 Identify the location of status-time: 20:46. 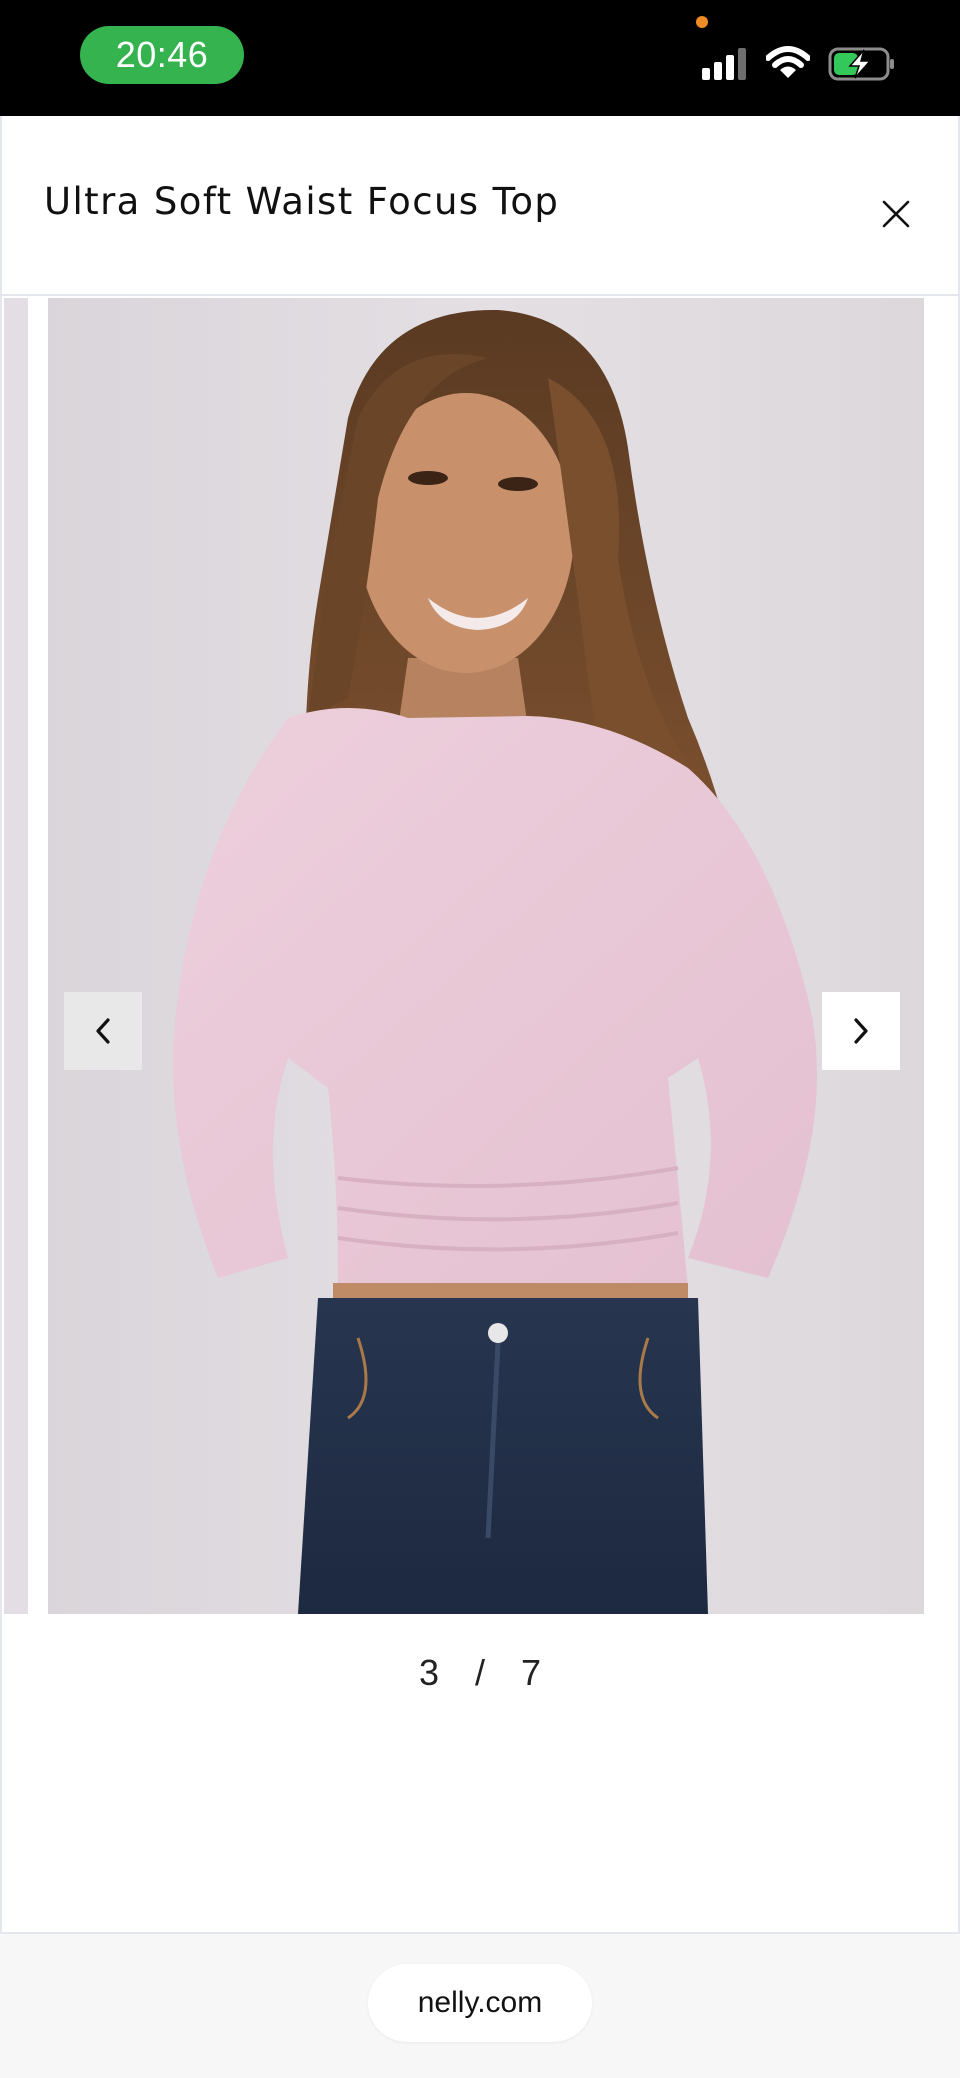
(162, 54).